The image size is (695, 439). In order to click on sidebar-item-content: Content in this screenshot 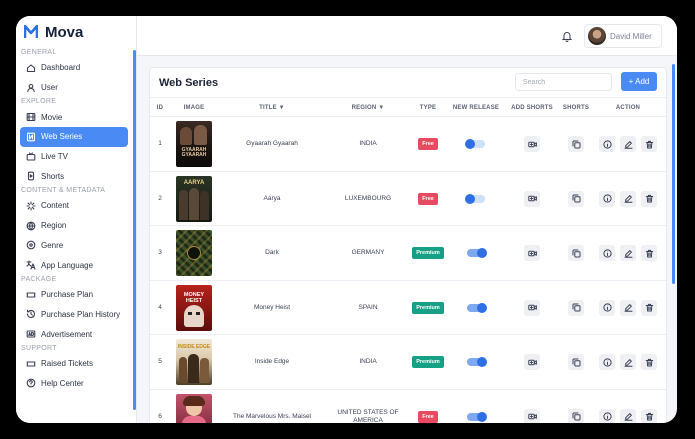, I will do `click(74, 206)`.